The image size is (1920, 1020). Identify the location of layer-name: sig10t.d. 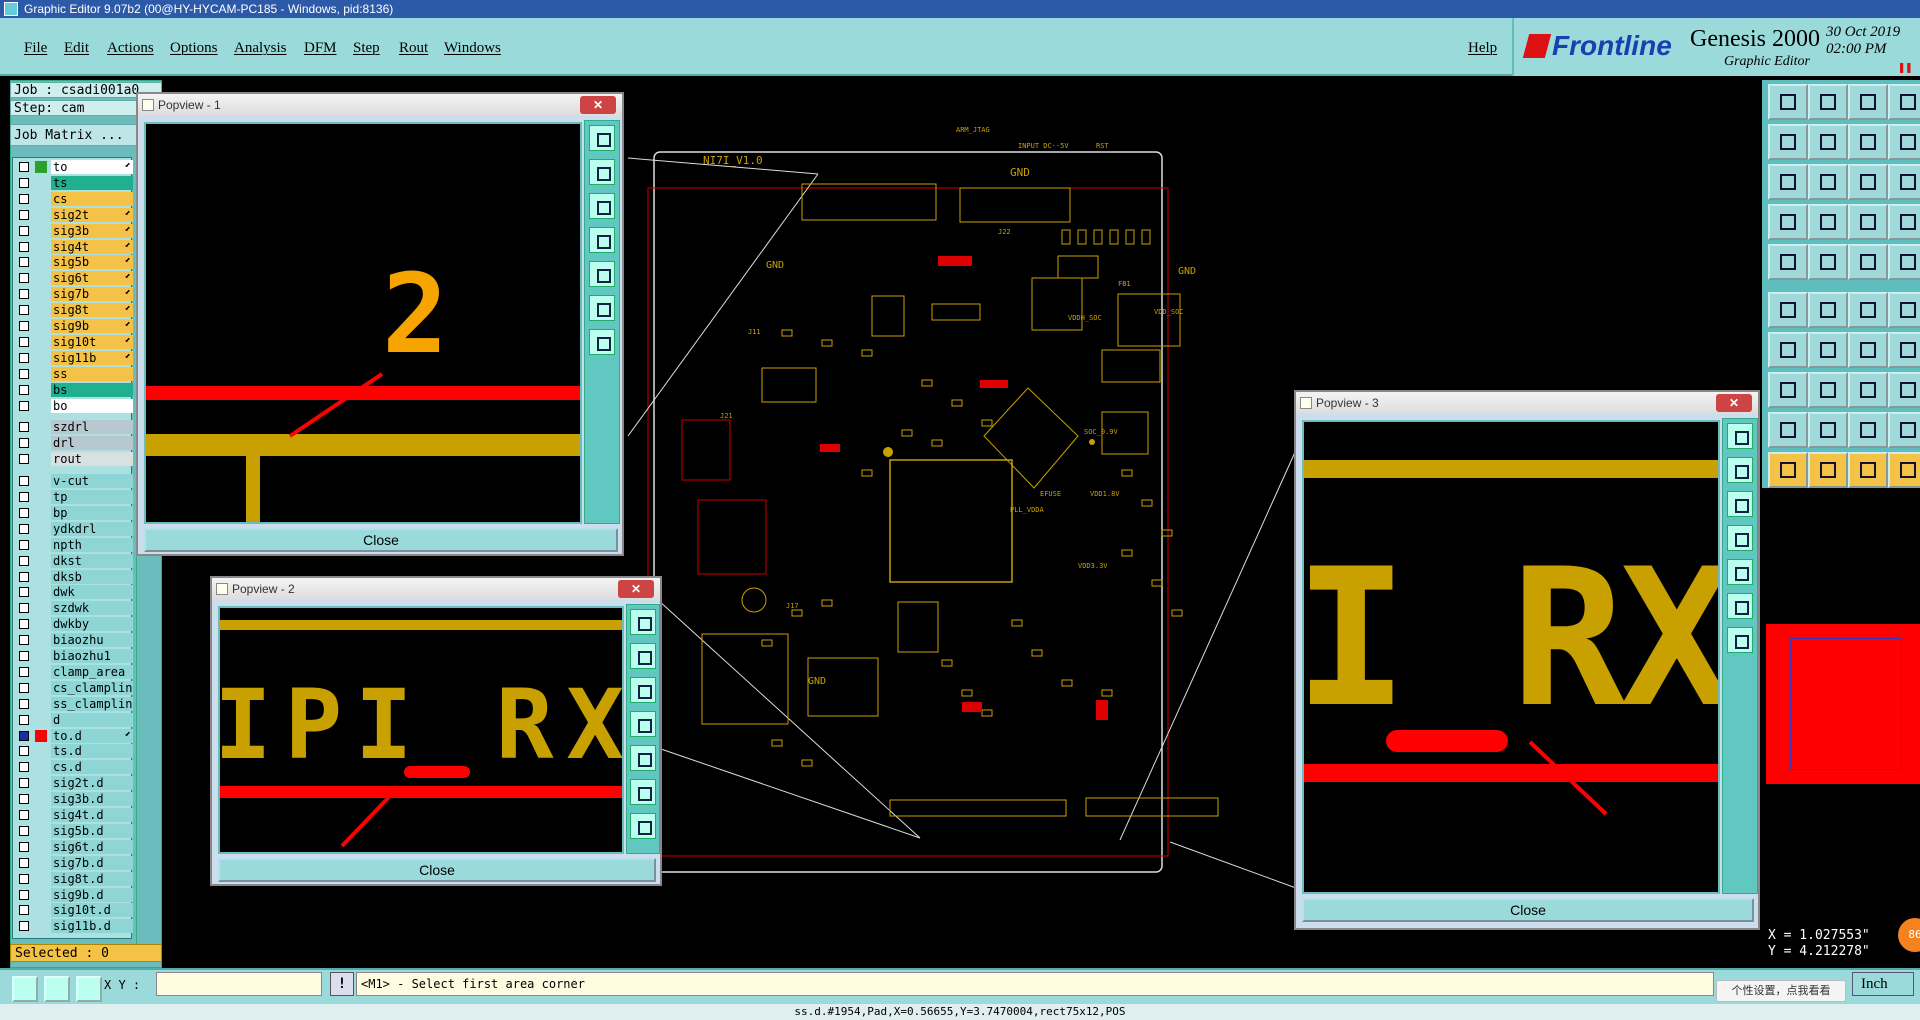
(92, 910).